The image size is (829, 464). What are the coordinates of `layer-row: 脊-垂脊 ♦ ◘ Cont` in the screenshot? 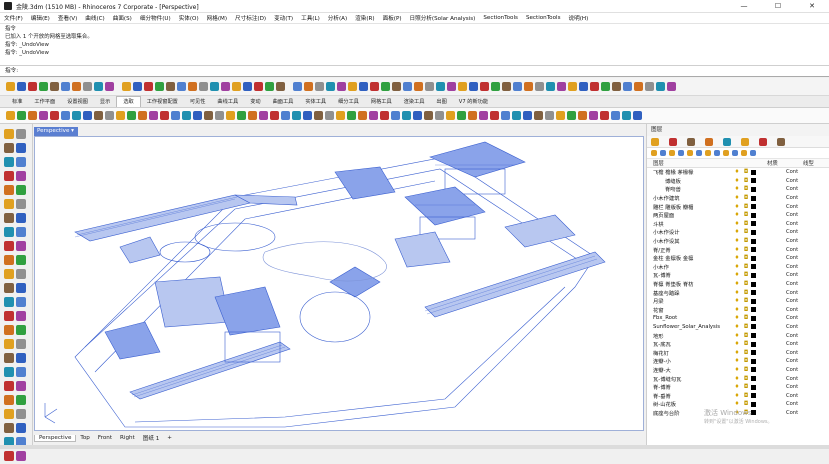 It's located at (738, 395).